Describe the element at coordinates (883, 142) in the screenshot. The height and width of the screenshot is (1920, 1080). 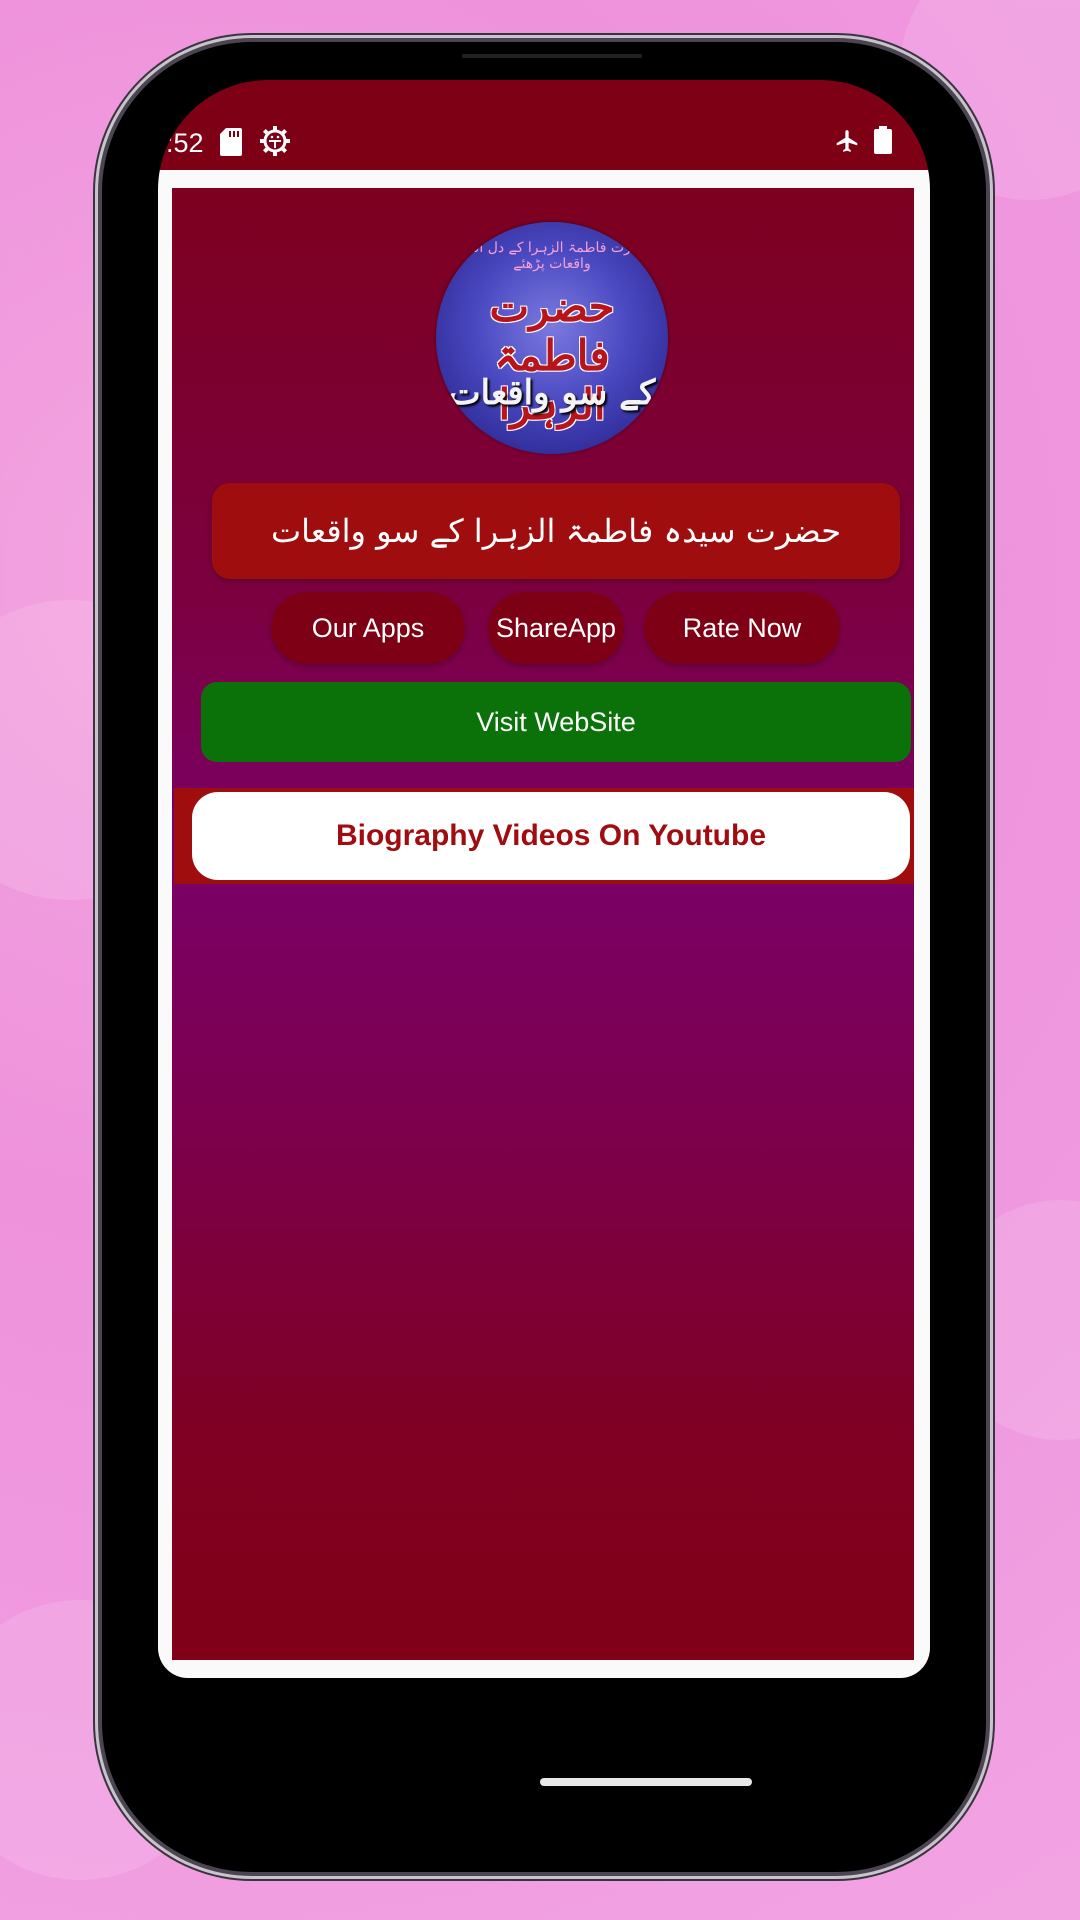
I see `battery-icon` at that location.